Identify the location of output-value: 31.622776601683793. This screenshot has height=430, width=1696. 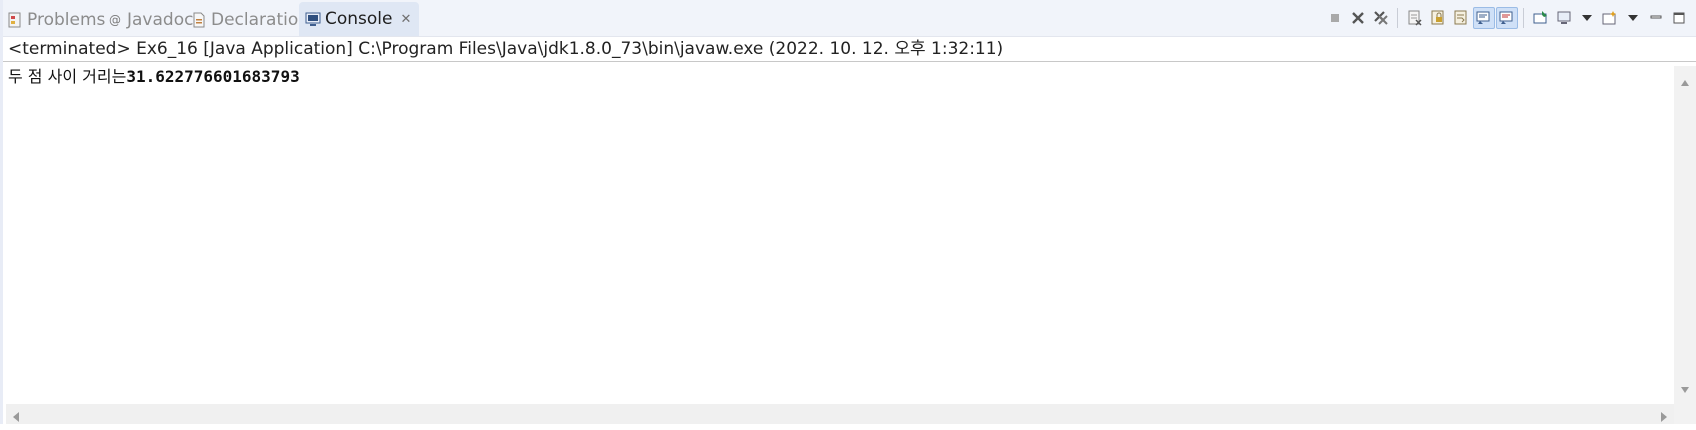
(213, 76).